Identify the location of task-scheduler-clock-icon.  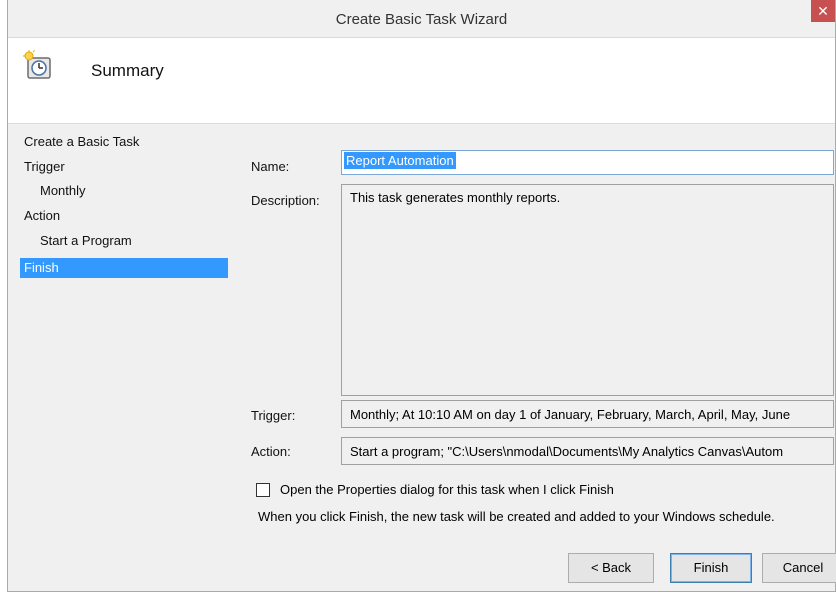
(37, 64).